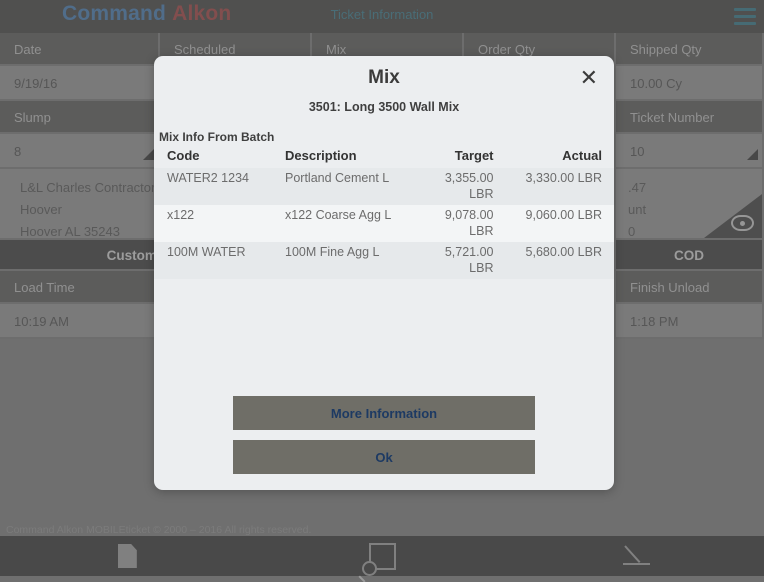 The image size is (764, 582). Describe the element at coordinates (566, 186) in the screenshot. I see `cell-actual: 3,330.00 LBR` at that location.